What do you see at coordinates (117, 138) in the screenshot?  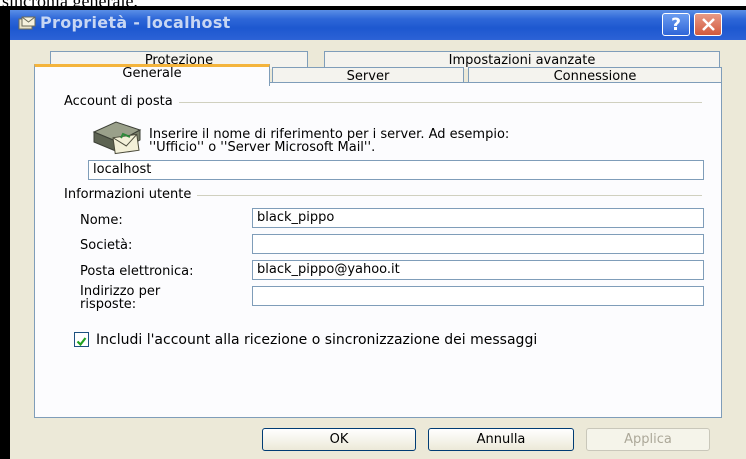 I see `mail-account-icon` at bounding box center [117, 138].